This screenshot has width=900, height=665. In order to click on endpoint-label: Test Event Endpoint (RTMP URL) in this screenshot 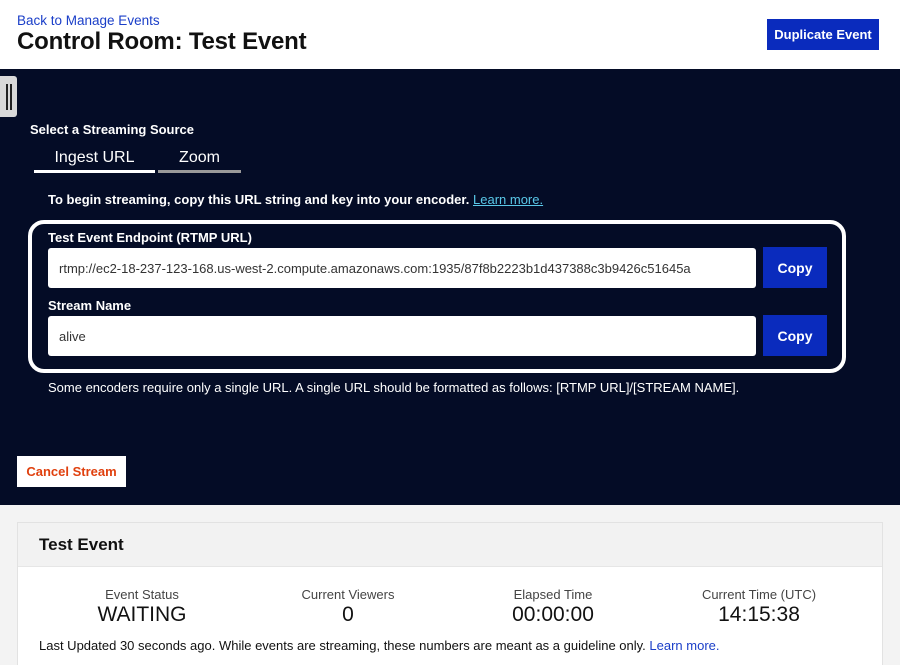, I will do `click(150, 237)`.